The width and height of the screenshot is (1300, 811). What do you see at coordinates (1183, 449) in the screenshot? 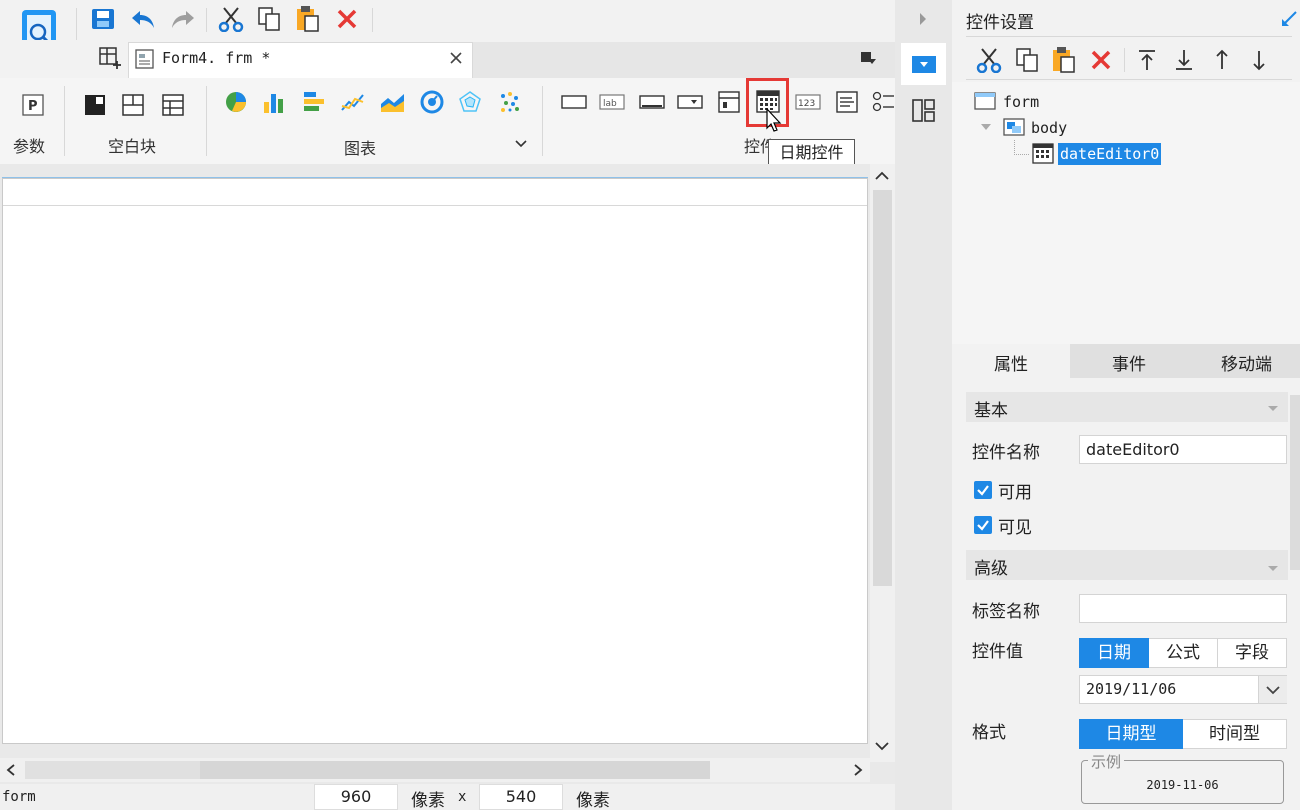
I see `widget-name-input: dateEditor0` at bounding box center [1183, 449].